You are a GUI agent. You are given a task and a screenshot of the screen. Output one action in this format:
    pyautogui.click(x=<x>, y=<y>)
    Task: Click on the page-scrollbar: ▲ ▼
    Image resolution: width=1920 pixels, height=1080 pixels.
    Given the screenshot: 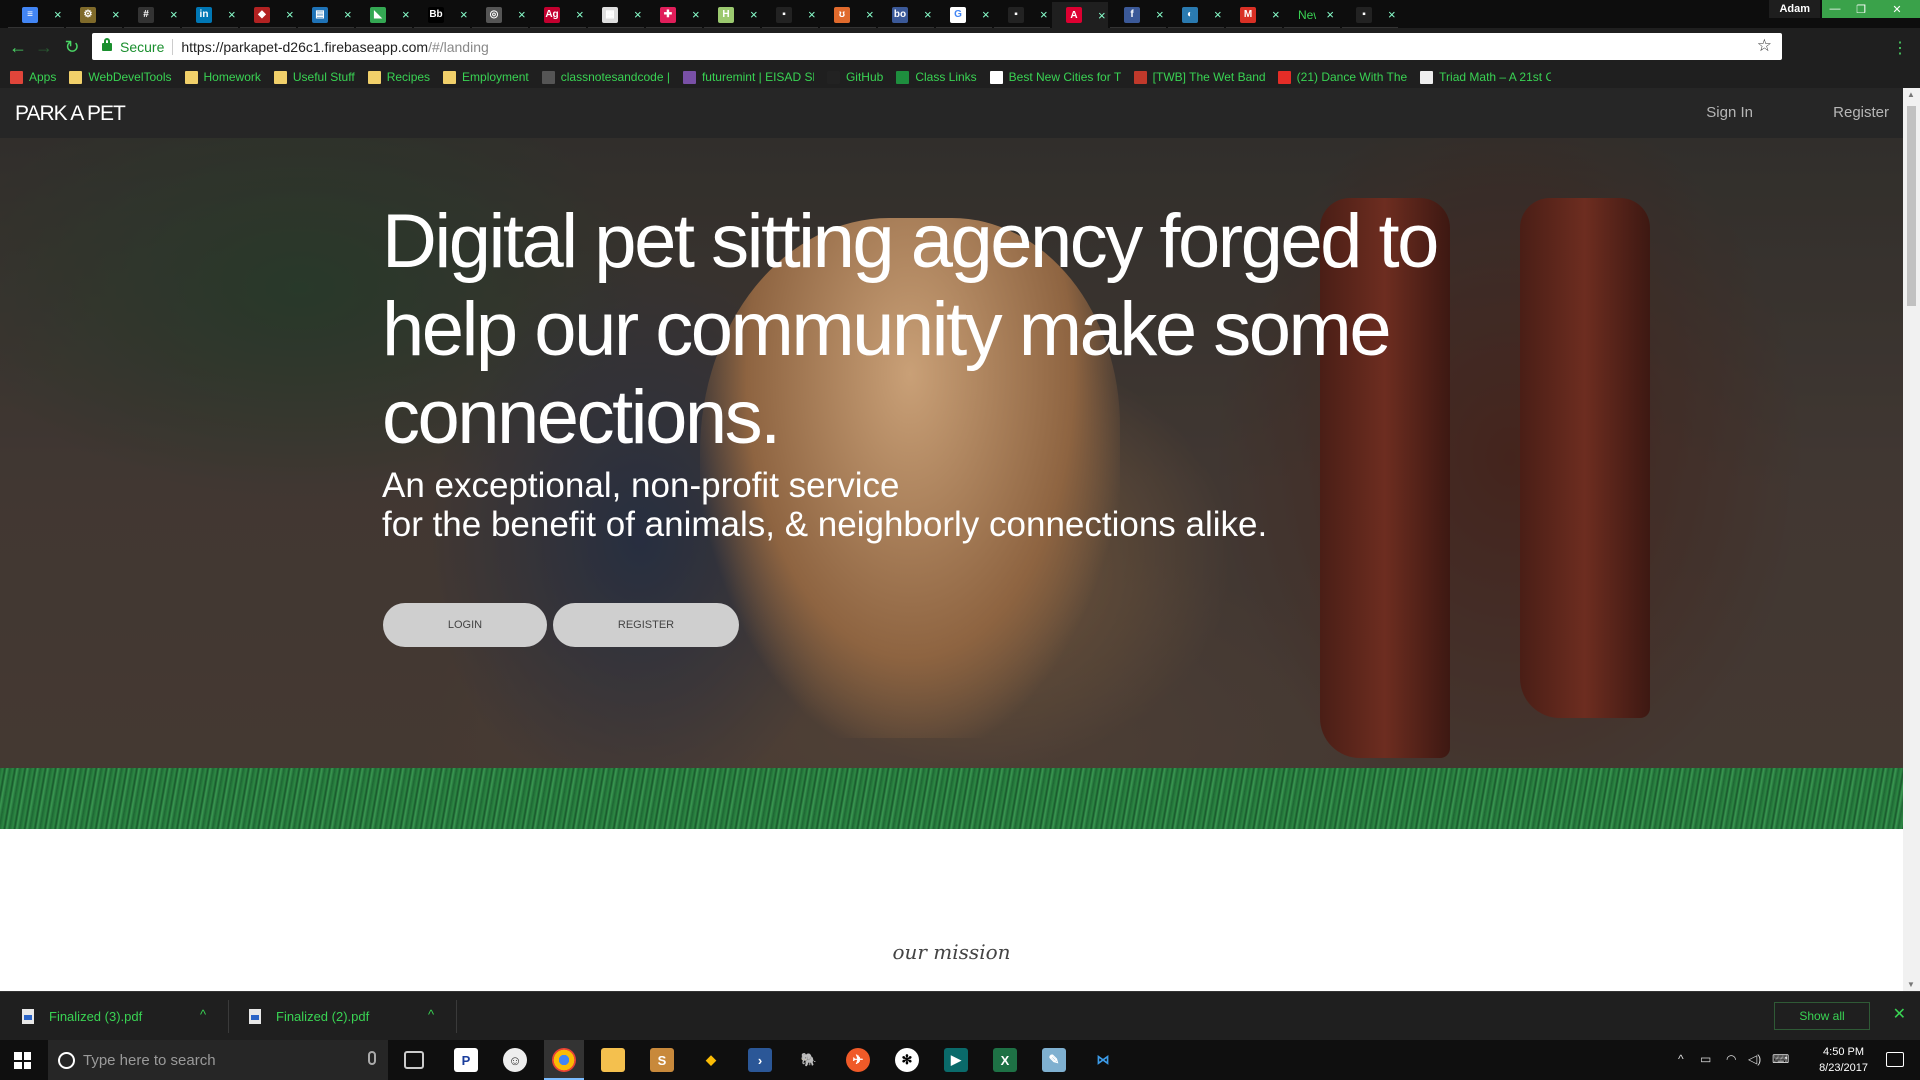 What is the action you would take?
    pyautogui.click(x=1911, y=539)
    